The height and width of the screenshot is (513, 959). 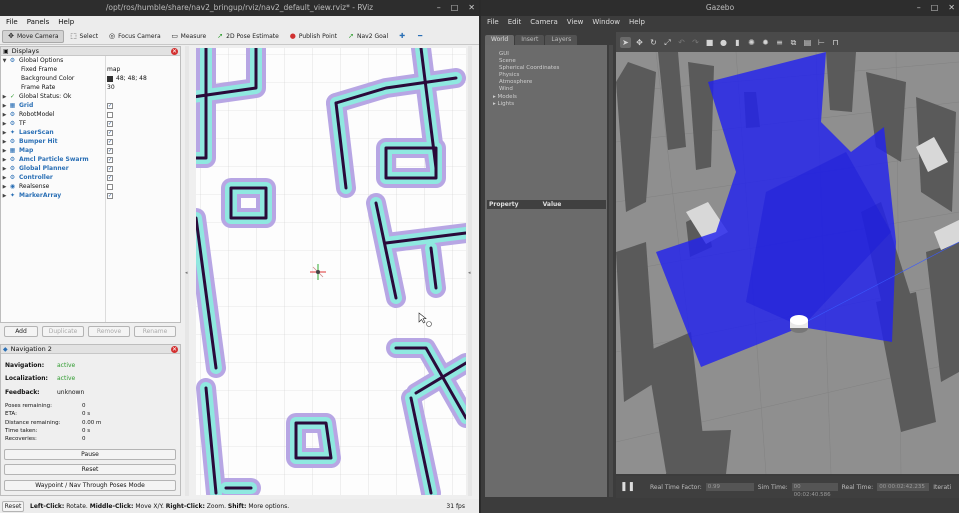 I want to click on fixed-frame-value: map, so click(x=113, y=69).